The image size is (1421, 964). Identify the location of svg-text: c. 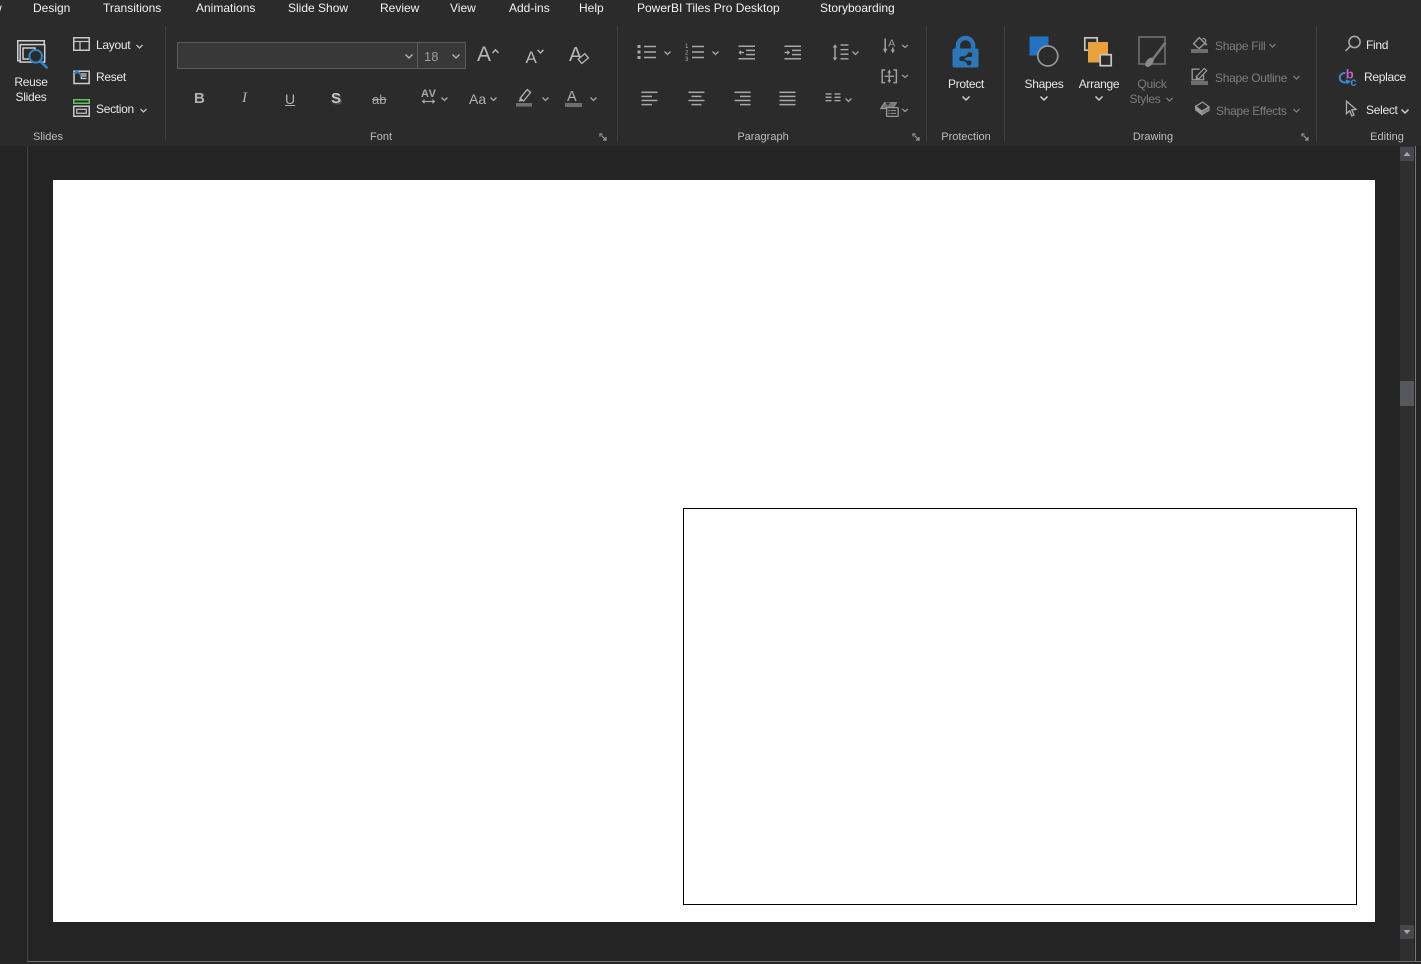
(1353, 82).